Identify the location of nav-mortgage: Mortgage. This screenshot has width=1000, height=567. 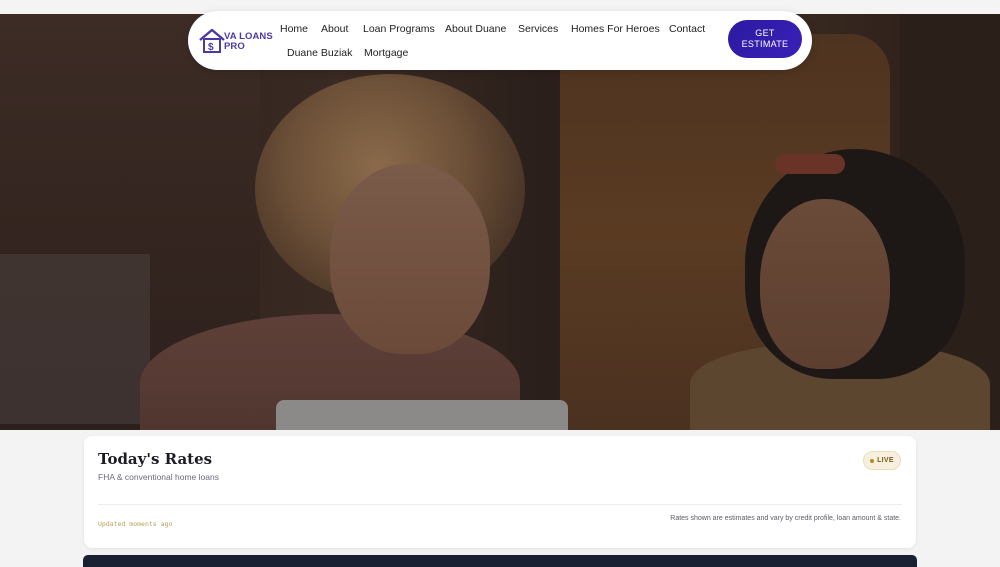
(386, 53).